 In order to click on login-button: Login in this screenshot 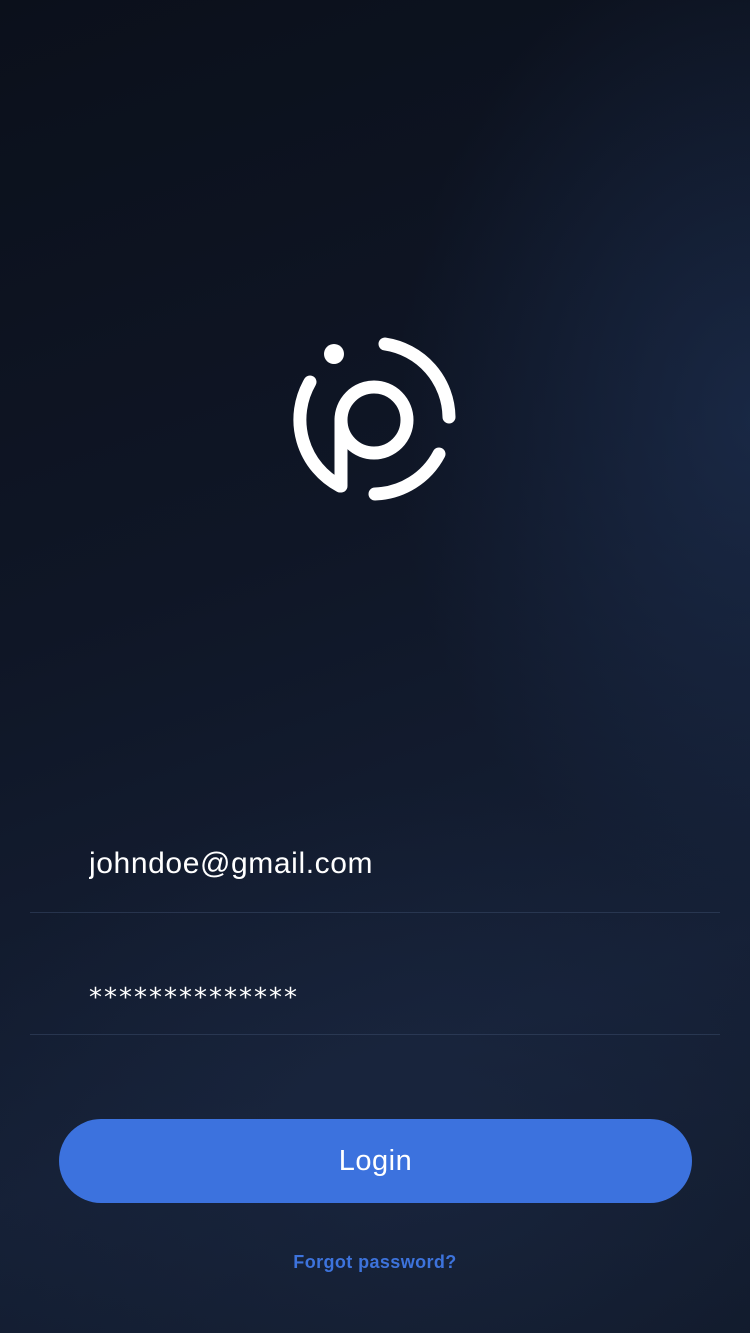, I will do `click(375, 1161)`.